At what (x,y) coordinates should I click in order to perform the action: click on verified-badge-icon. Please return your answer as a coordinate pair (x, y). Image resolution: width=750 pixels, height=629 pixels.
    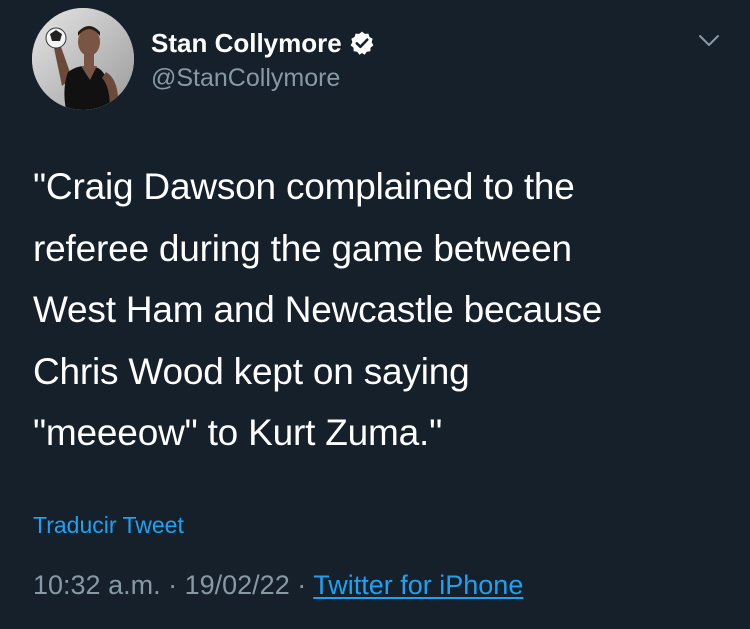
    Looking at the image, I should click on (362, 43).